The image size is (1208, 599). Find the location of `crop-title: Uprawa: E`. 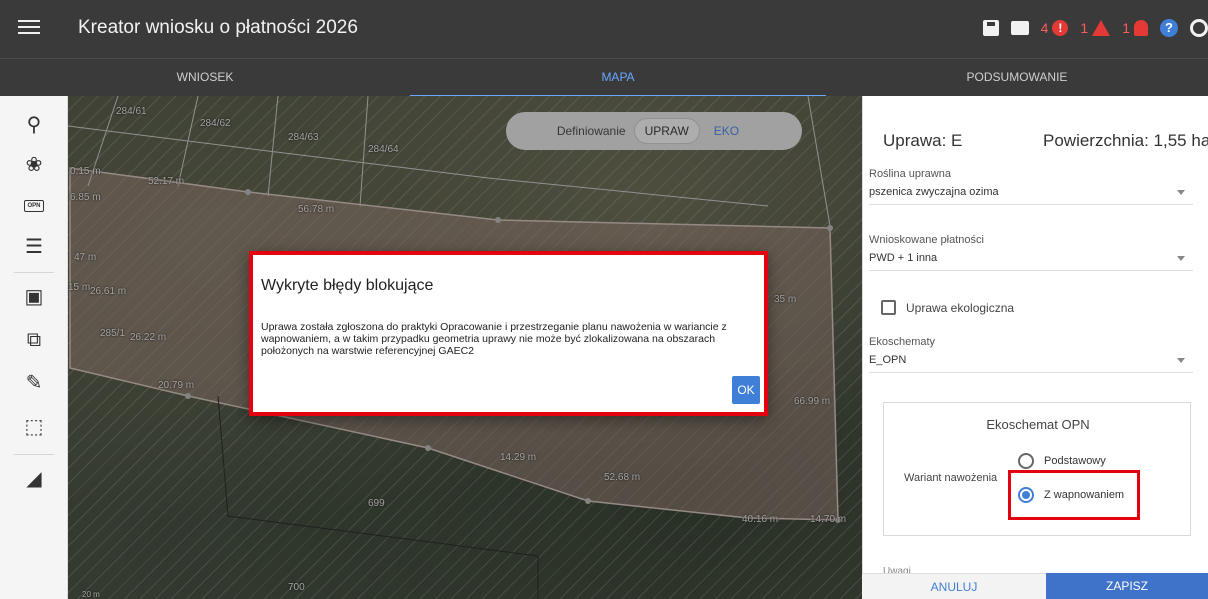

crop-title: Uprawa: E is located at coordinates (923, 140).